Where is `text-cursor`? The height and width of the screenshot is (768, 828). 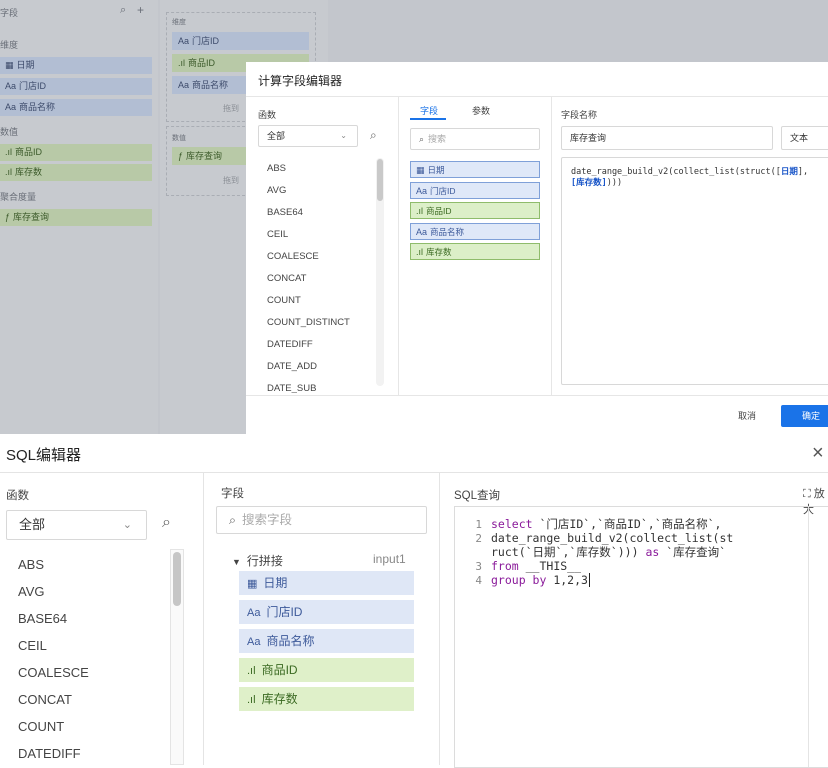
text-cursor is located at coordinates (589, 580).